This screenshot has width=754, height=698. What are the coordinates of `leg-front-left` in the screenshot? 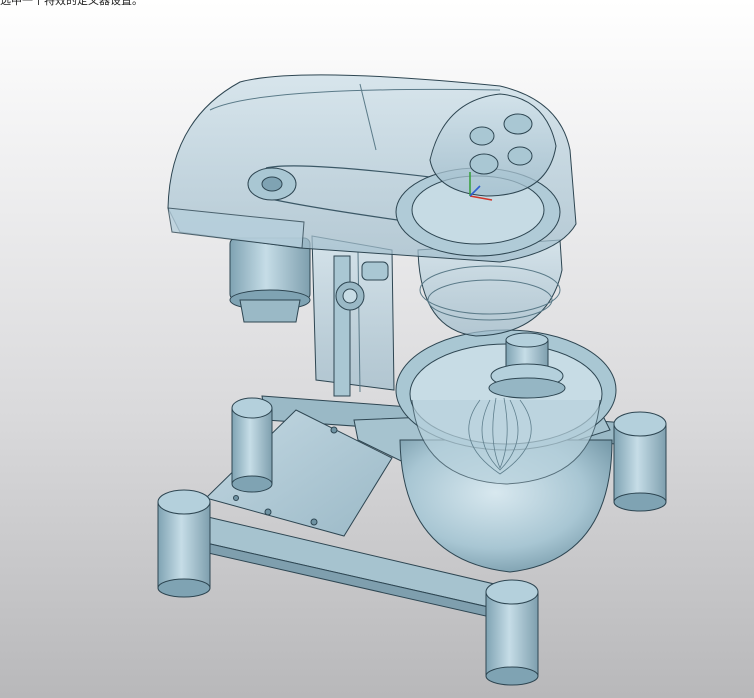 It's located at (184, 543).